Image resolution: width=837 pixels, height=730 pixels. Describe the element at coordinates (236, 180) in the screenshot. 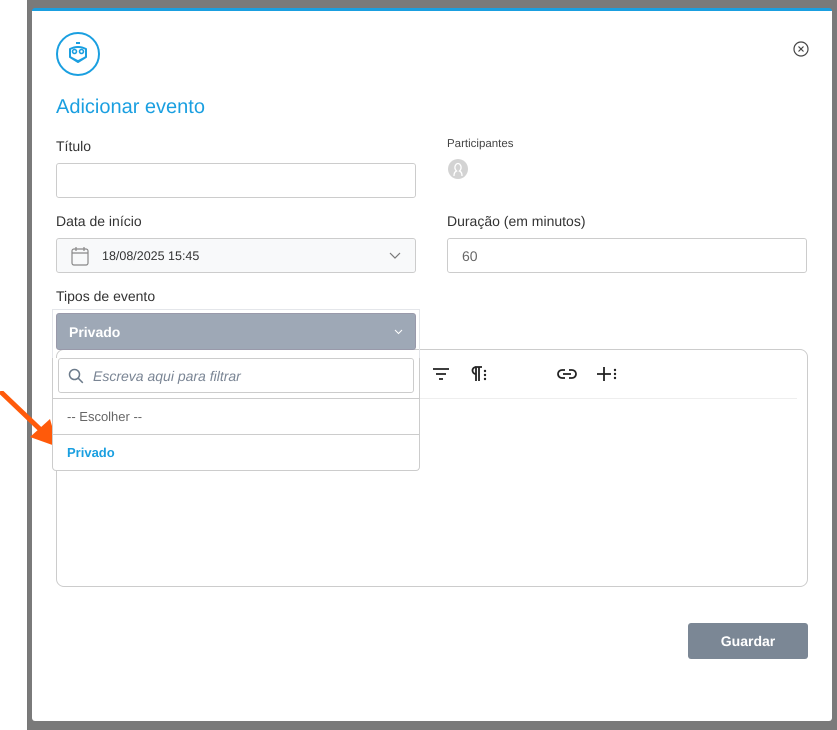

I see `input-field` at that location.